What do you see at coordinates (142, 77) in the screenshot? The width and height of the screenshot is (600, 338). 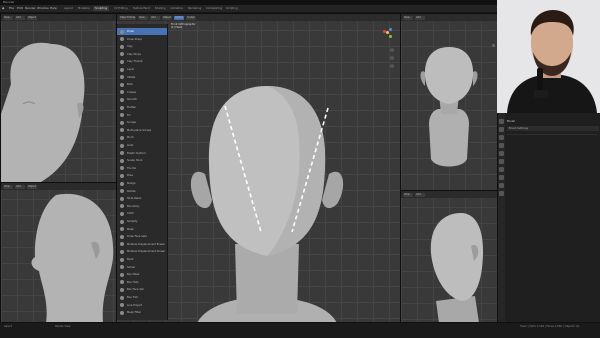 I see `brush-item: Inflate` at bounding box center [142, 77].